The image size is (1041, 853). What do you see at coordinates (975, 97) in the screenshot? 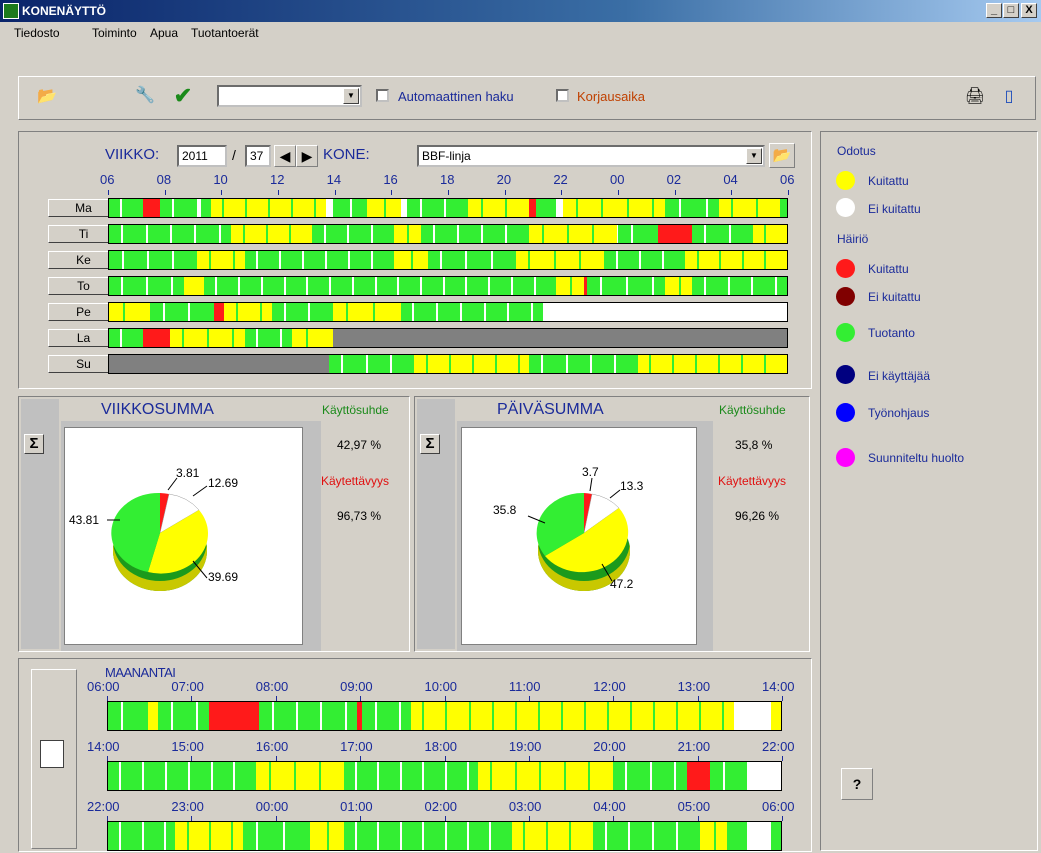
I see `printer-icon: 🖨` at bounding box center [975, 97].